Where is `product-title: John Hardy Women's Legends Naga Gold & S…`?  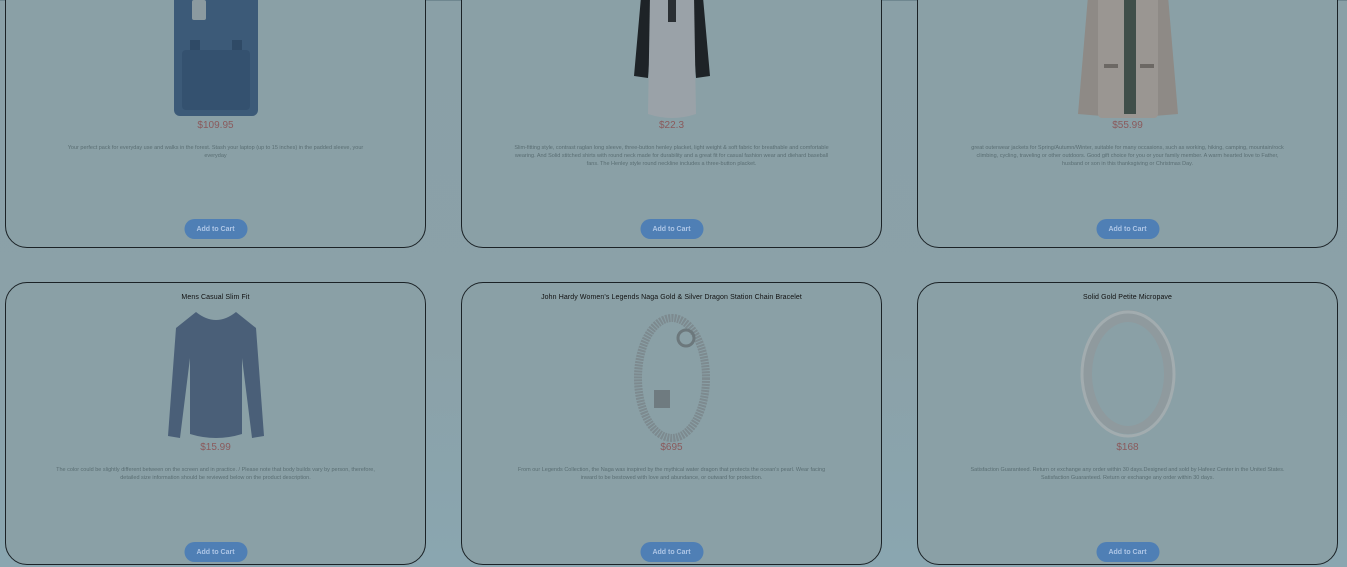 product-title: John Hardy Women's Legends Naga Gold & S… is located at coordinates (671, 297).